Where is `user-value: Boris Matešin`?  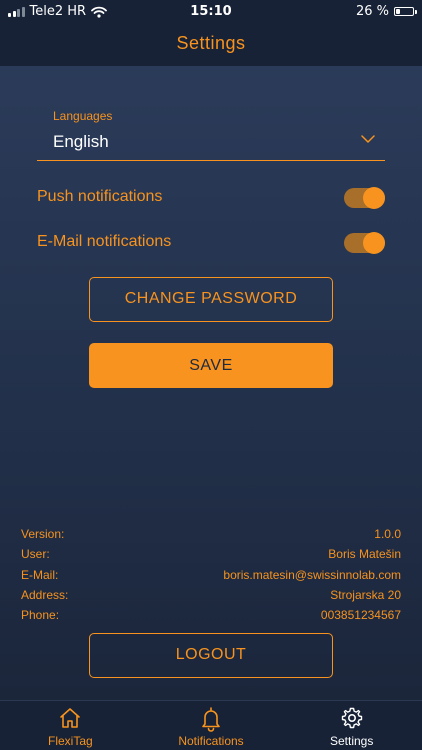
user-value: Boris Matešin is located at coordinates (364, 554).